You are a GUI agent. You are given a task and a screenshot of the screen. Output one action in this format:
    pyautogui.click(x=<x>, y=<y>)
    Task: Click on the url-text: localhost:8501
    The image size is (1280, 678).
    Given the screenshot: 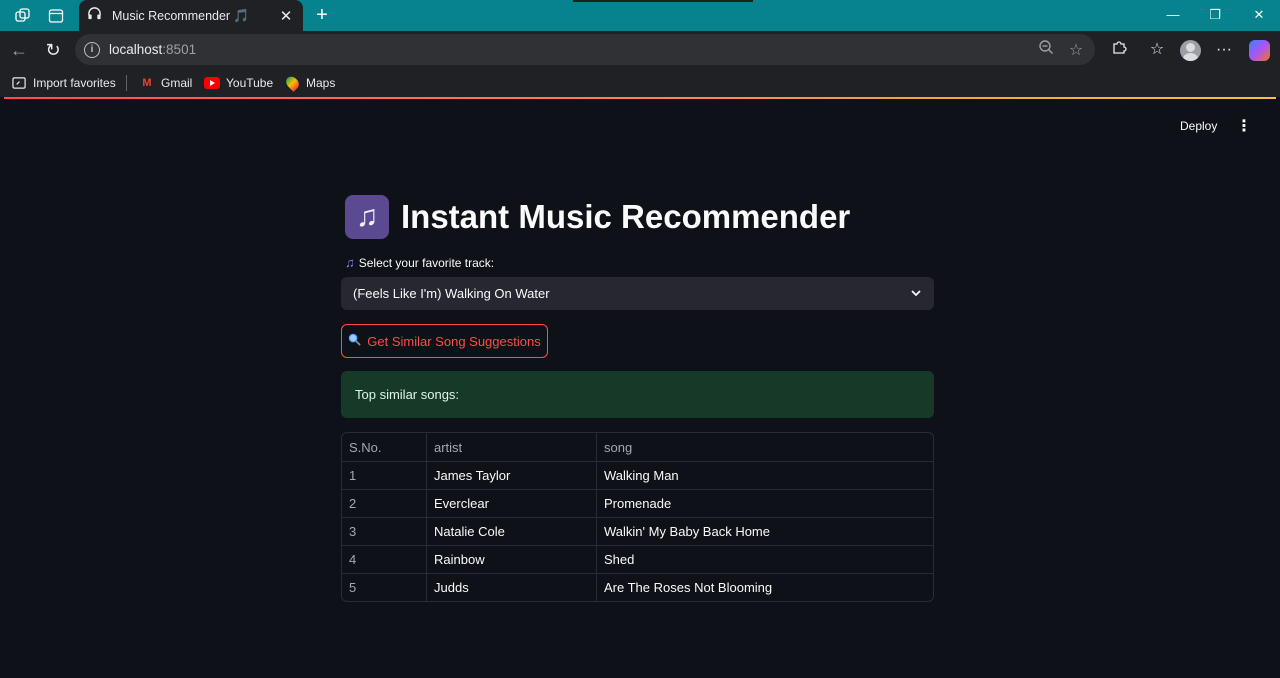 What is the action you would take?
    pyautogui.click(x=153, y=49)
    